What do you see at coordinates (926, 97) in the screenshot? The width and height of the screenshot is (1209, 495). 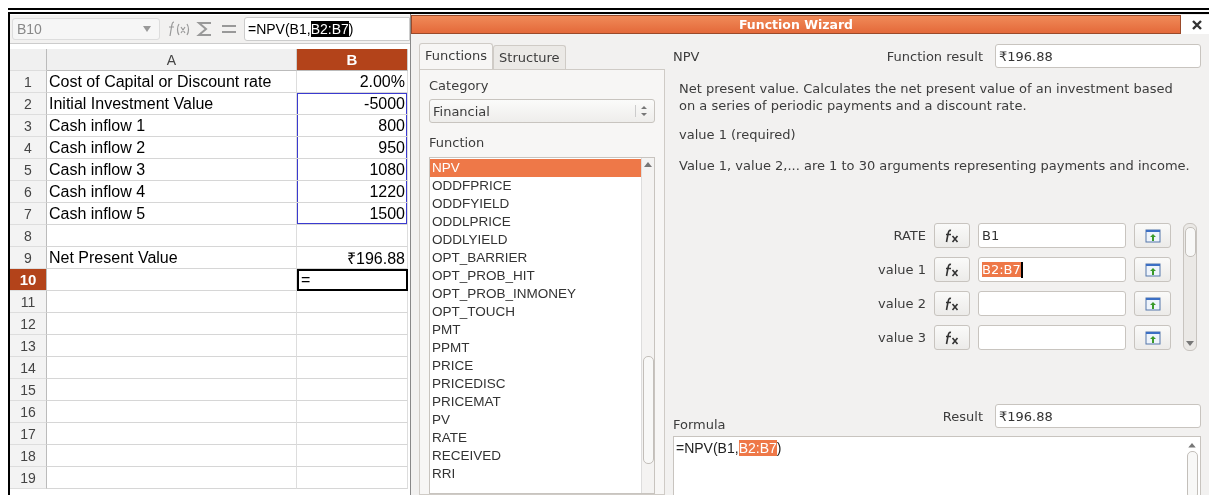 I see `function-description: Net present value. Calculates the net present value of an investment based on a series of periodic payments and a discount rate.` at bounding box center [926, 97].